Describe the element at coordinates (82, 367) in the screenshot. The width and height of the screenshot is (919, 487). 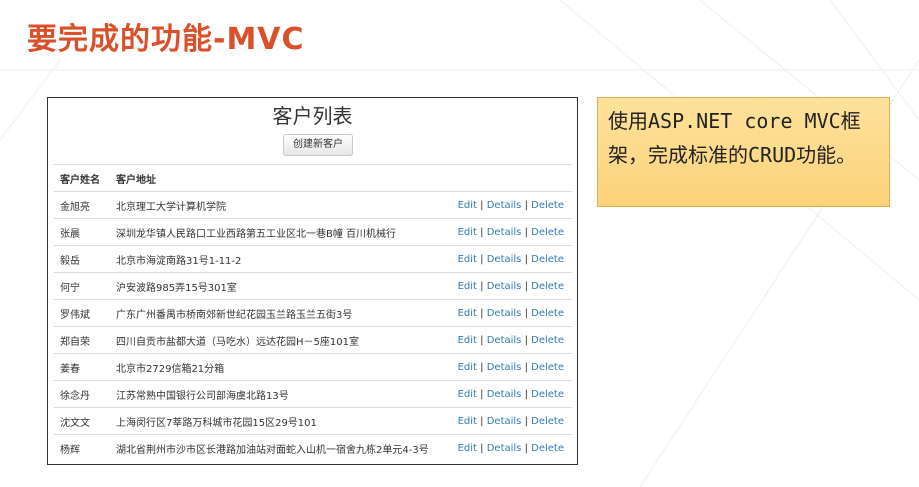
I see `customer-name: 姜春` at that location.